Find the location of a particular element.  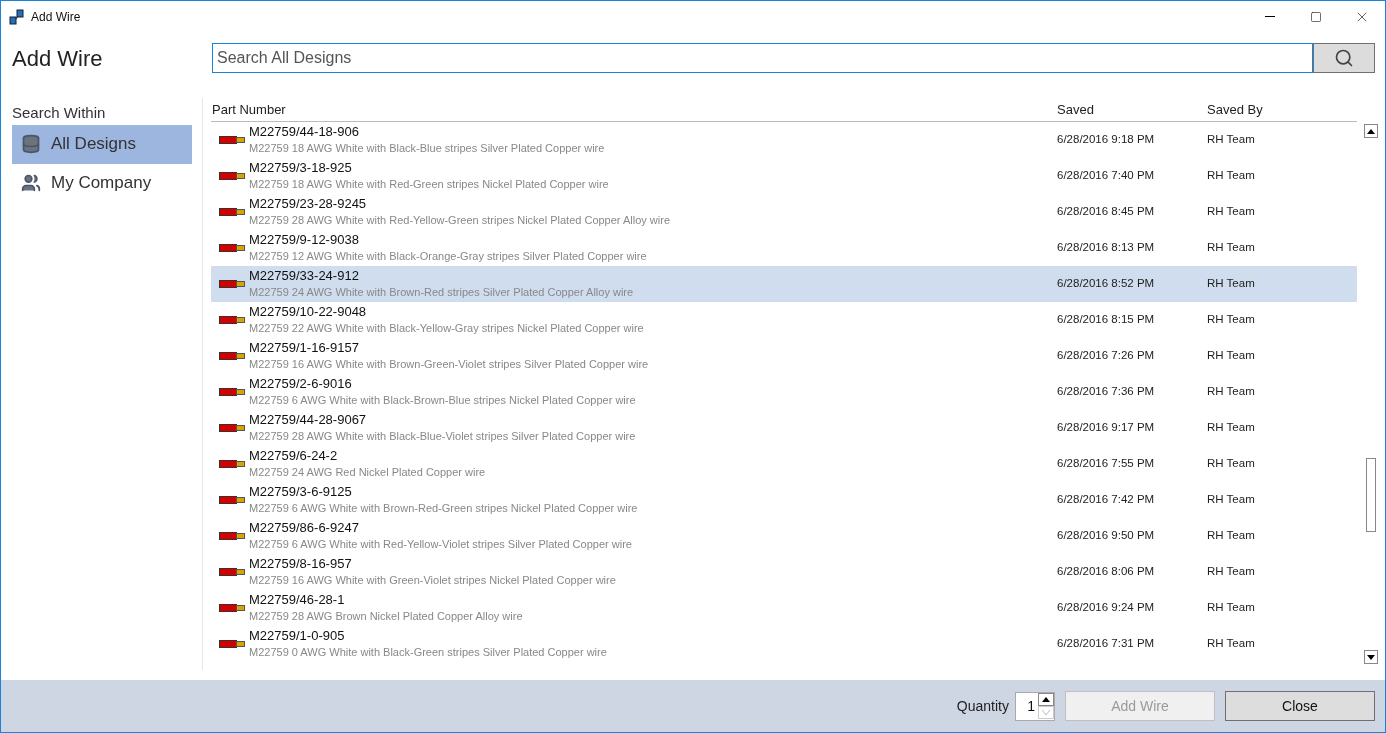

part-number: M22759/1-0-905 is located at coordinates (297, 636).